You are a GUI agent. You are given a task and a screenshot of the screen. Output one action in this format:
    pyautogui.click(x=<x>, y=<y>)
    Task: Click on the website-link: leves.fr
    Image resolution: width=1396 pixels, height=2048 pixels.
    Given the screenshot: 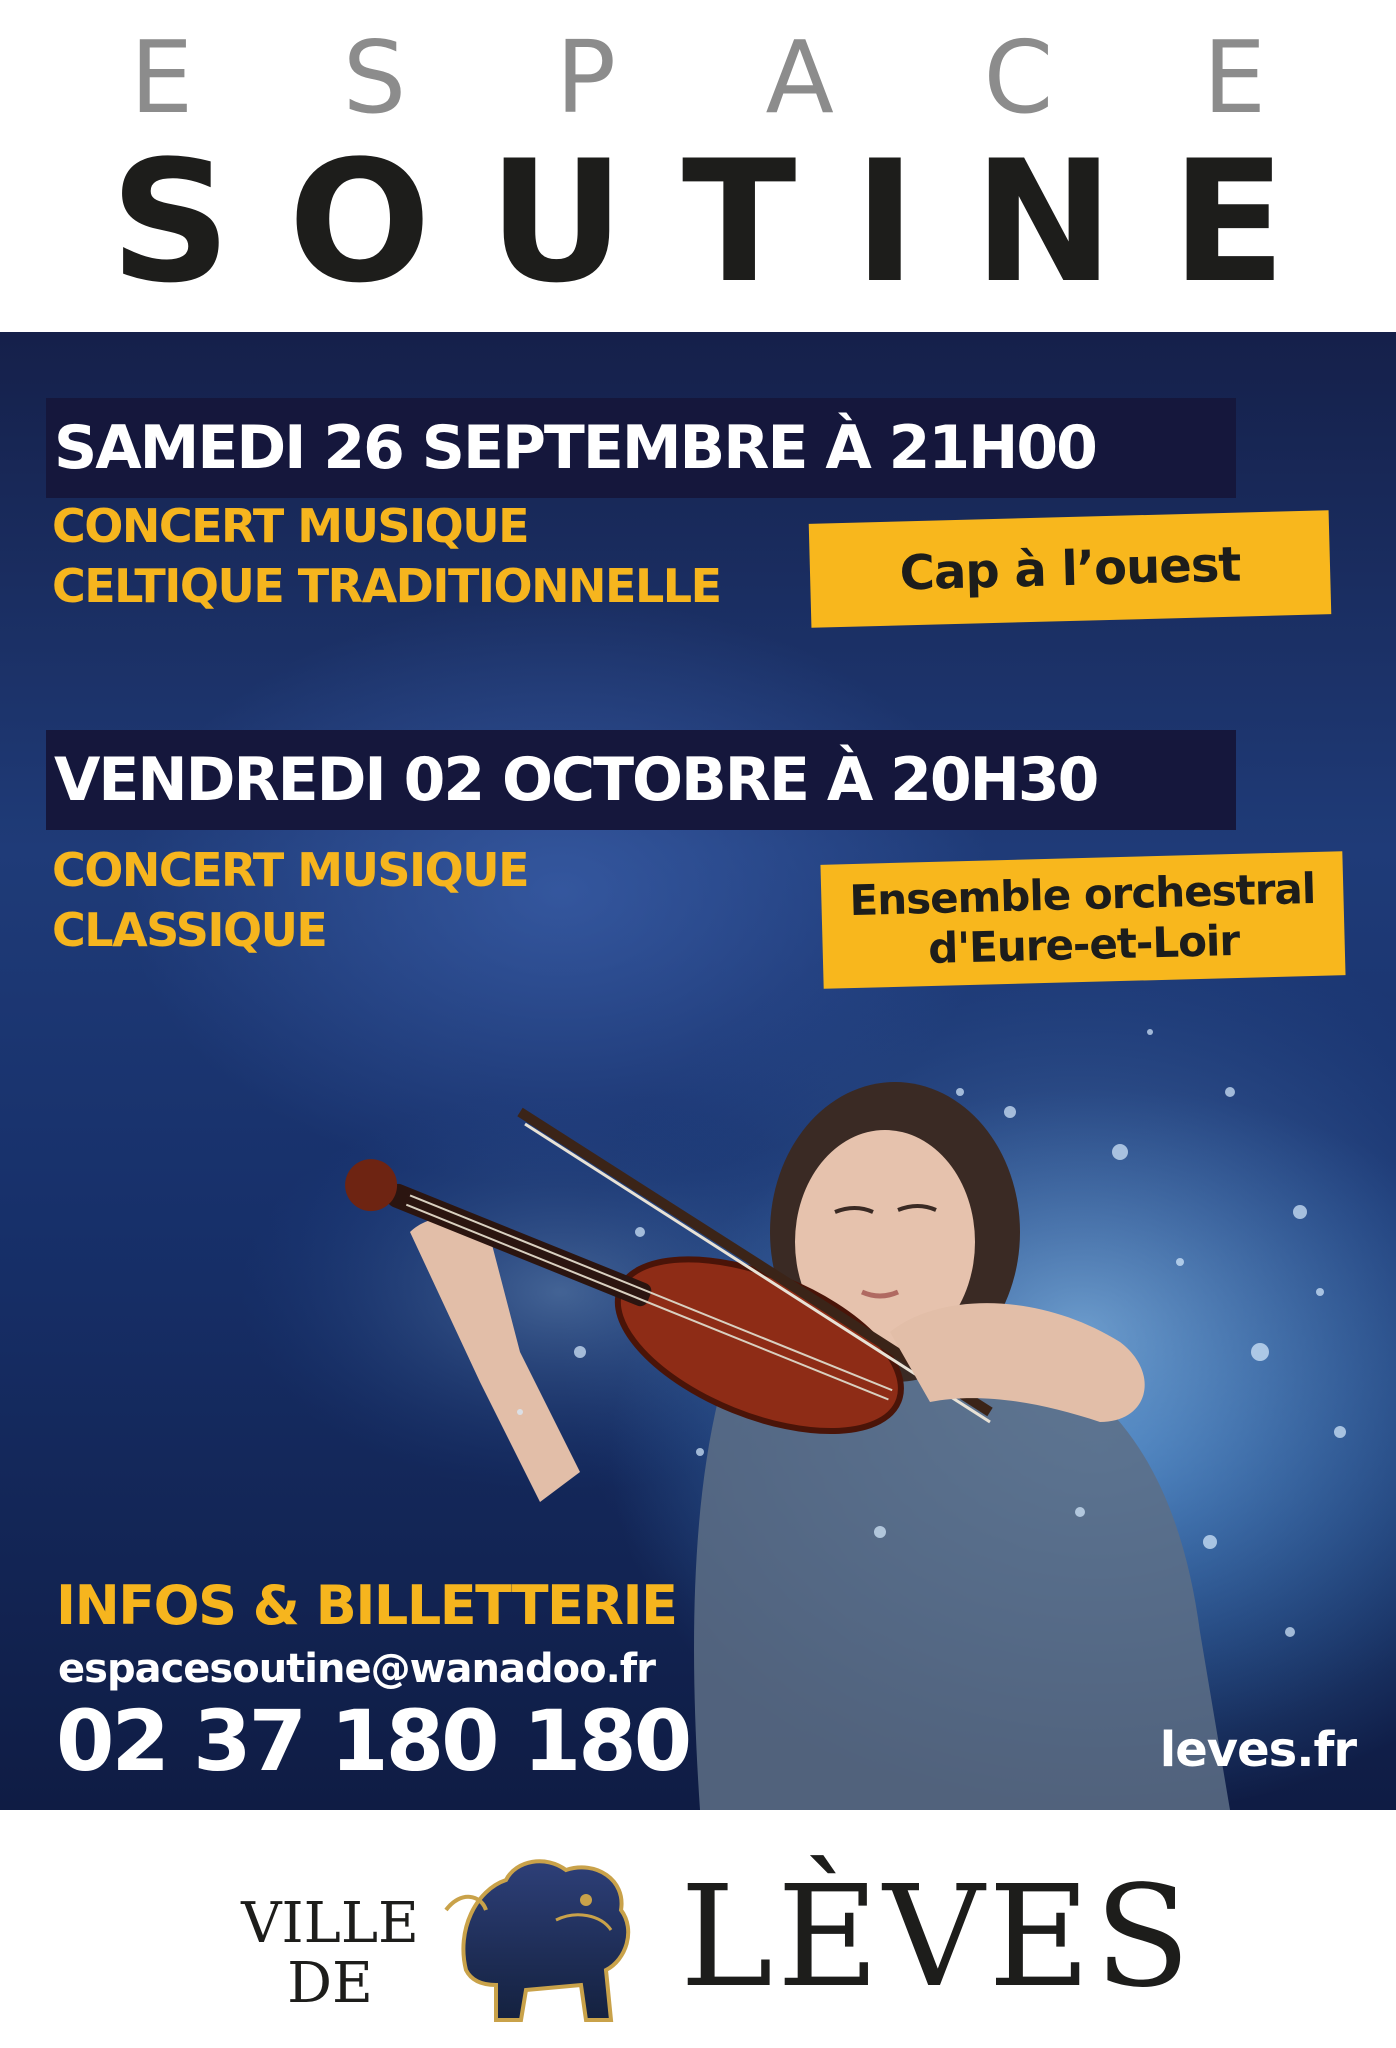 What is the action you would take?
    pyautogui.click(x=1258, y=1750)
    